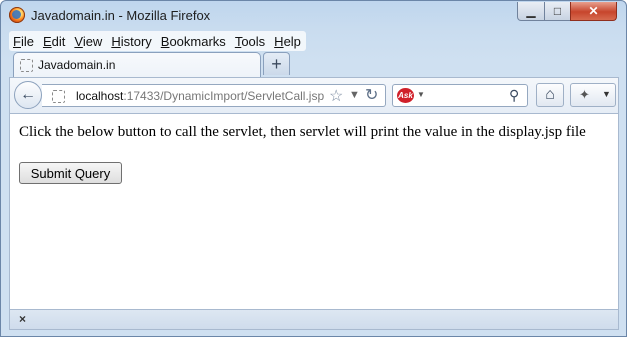  What do you see at coordinates (54, 41) in the screenshot?
I see `menu-edit: Edit` at bounding box center [54, 41].